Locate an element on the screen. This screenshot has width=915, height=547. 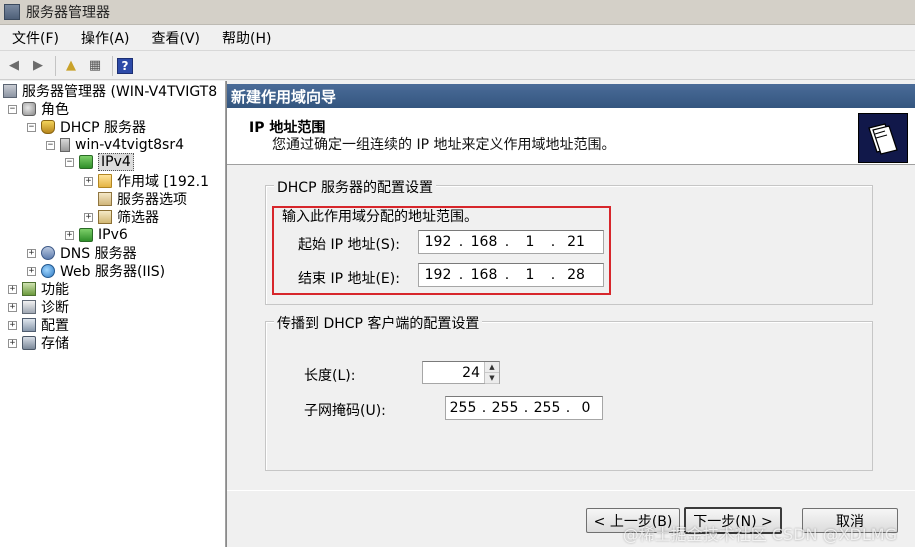
tree-item-features: + 功能 is located at coordinates (38, 289).